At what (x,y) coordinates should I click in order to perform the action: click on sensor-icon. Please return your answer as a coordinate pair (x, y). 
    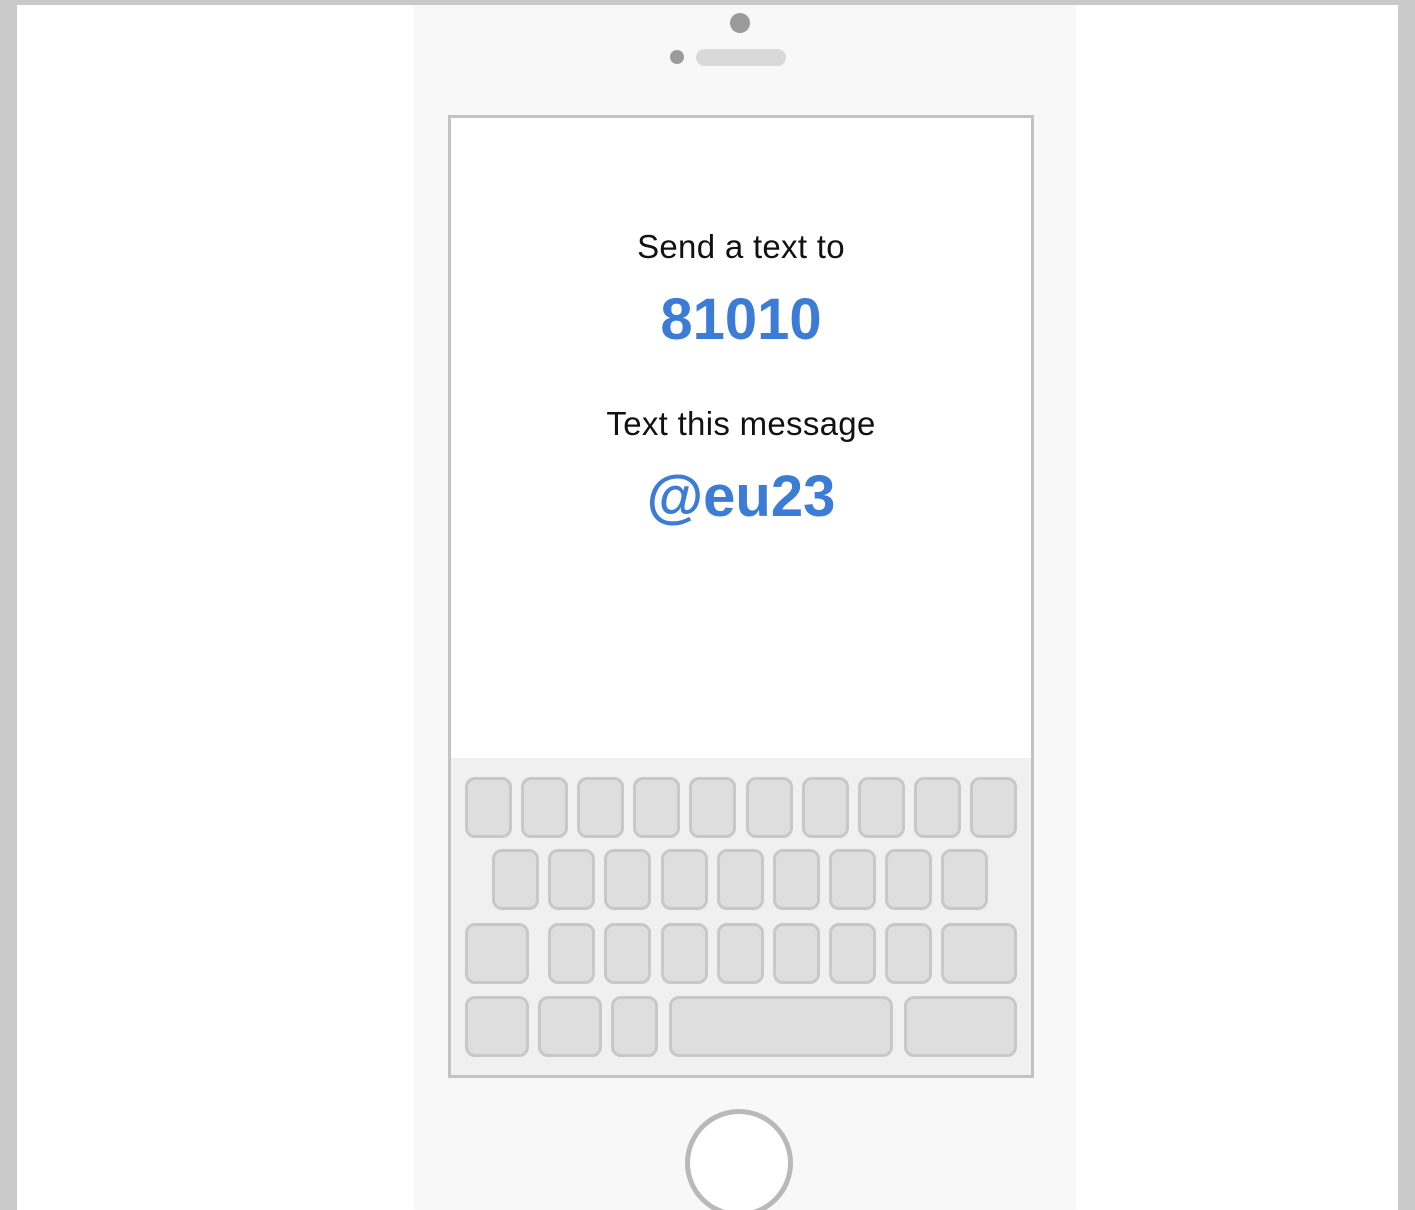
    Looking at the image, I should click on (677, 57).